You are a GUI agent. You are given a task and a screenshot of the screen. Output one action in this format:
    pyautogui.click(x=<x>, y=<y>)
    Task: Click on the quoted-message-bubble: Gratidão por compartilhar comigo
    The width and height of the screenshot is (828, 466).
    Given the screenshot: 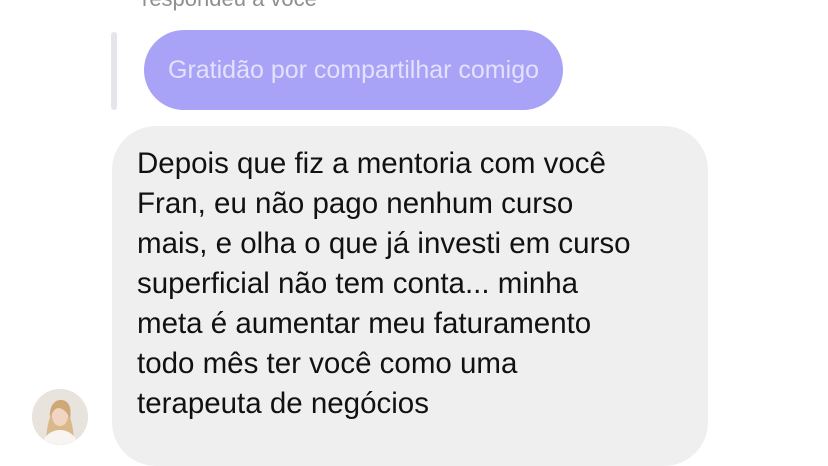 What is the action you would take?
    pyautogui.click(x=353, y=70)
    